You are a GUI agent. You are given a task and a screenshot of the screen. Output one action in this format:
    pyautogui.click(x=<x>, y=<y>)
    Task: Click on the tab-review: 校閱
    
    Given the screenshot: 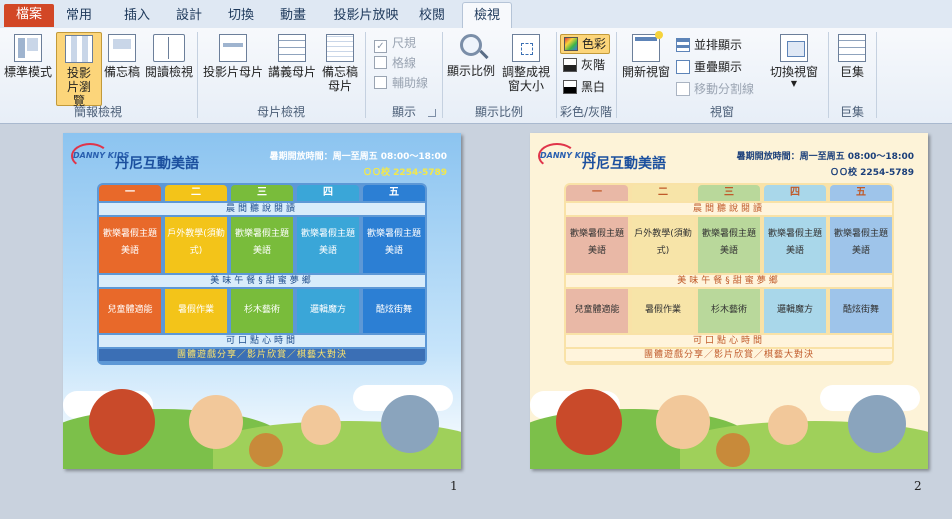 What is the action you would take?
    pyautogui.click(x=432, y=16)
    